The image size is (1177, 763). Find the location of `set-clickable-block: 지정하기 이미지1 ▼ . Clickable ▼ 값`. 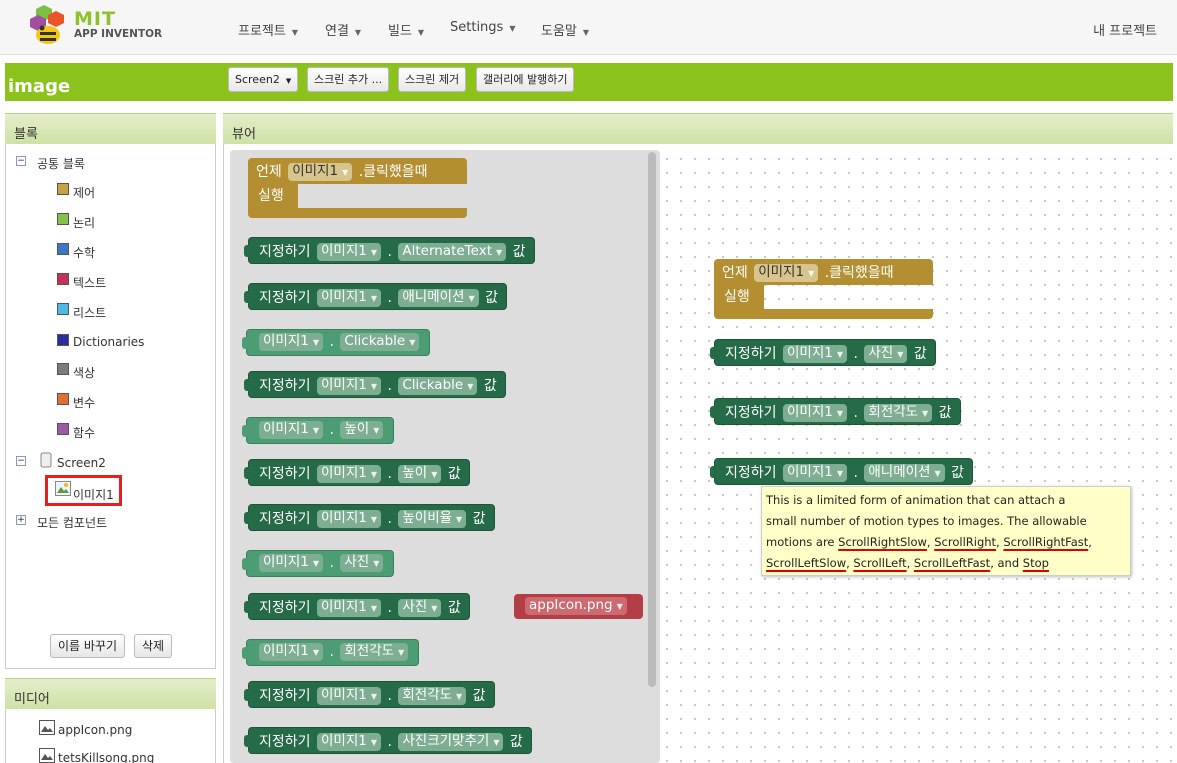

set-clickable-block: 지정하기 이미지1 ▼ . Clickable ▼ 값 is located at coordinates (375, 384).